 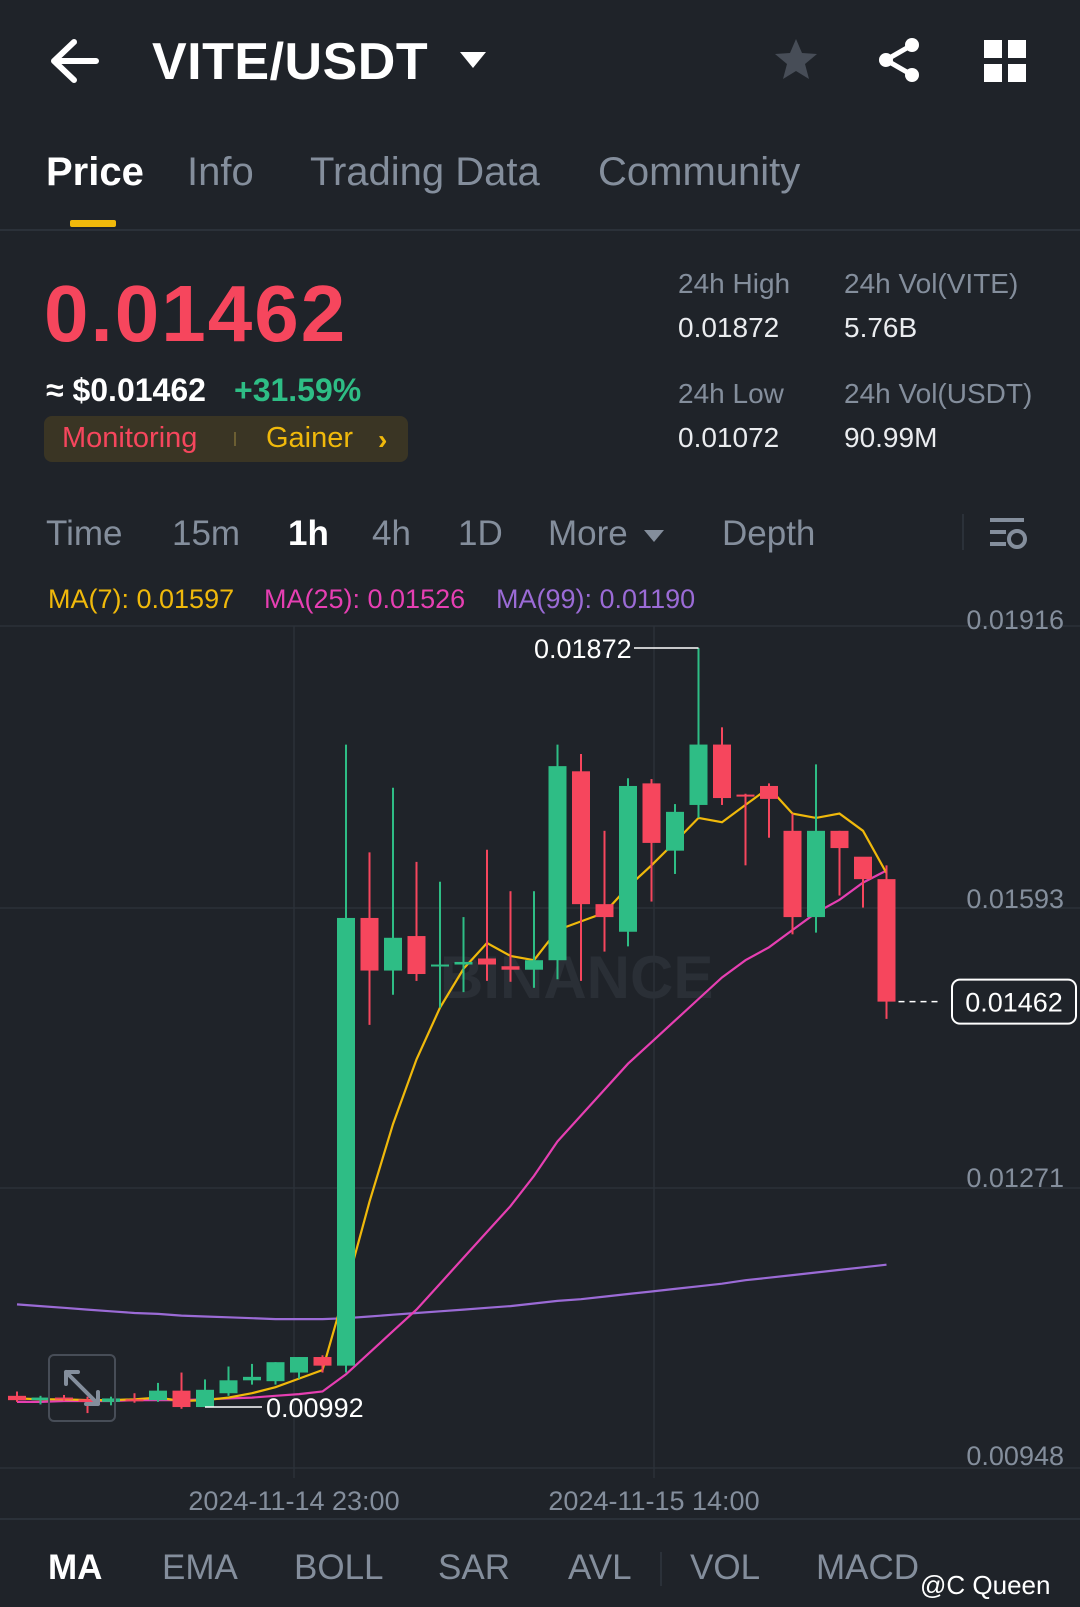 I want to click on low-marker-label: 0.00992, so click(x=315, y=1408).